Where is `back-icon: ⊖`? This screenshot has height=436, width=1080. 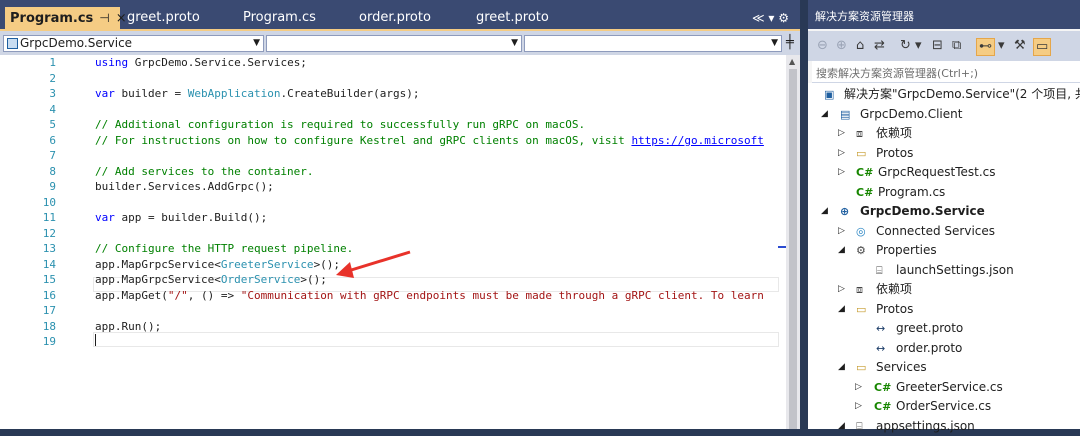
back-icon: ⊖ is located at coordinates (822, 46).